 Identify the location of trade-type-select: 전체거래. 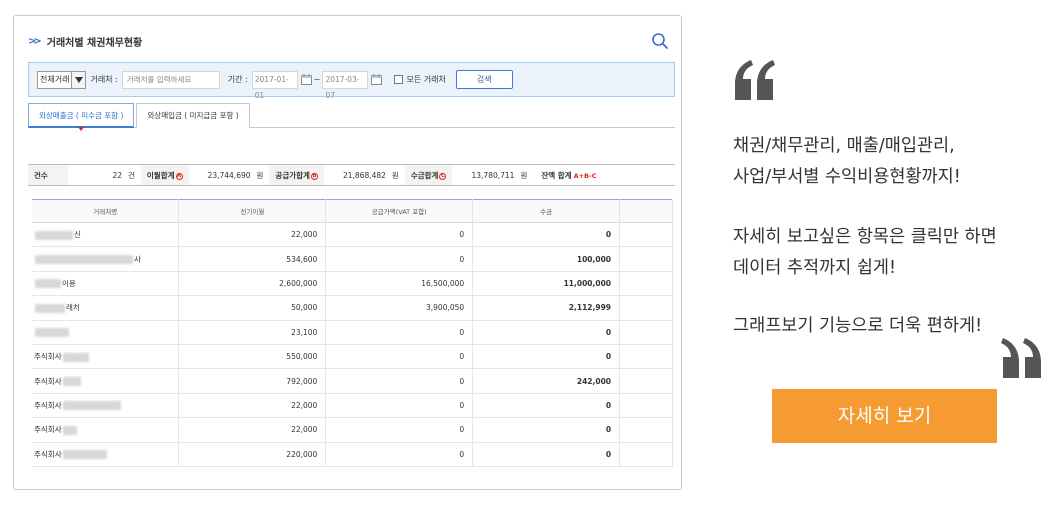
(62, 79).